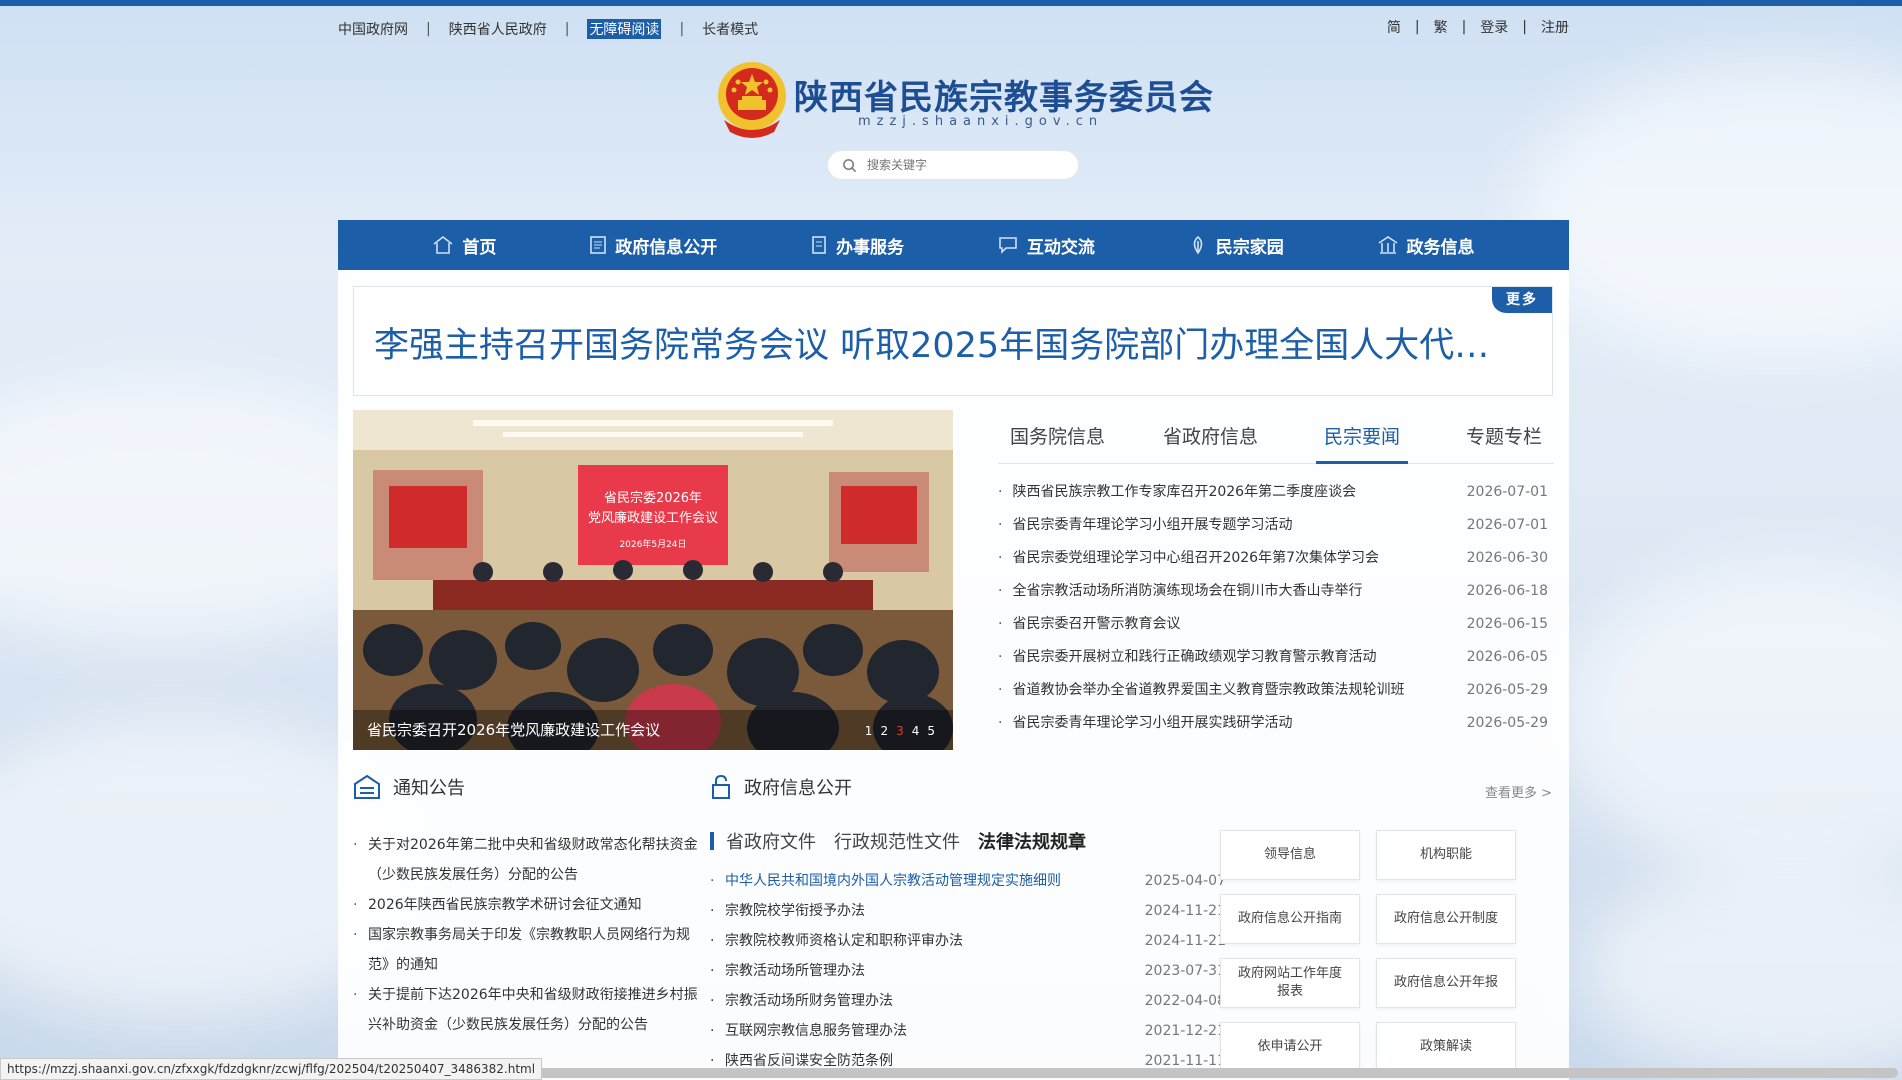  Describe the element at coordinates (787, 971) in the screenshot. I see `doc-title: 宗教活动场所管理办法` at that location.